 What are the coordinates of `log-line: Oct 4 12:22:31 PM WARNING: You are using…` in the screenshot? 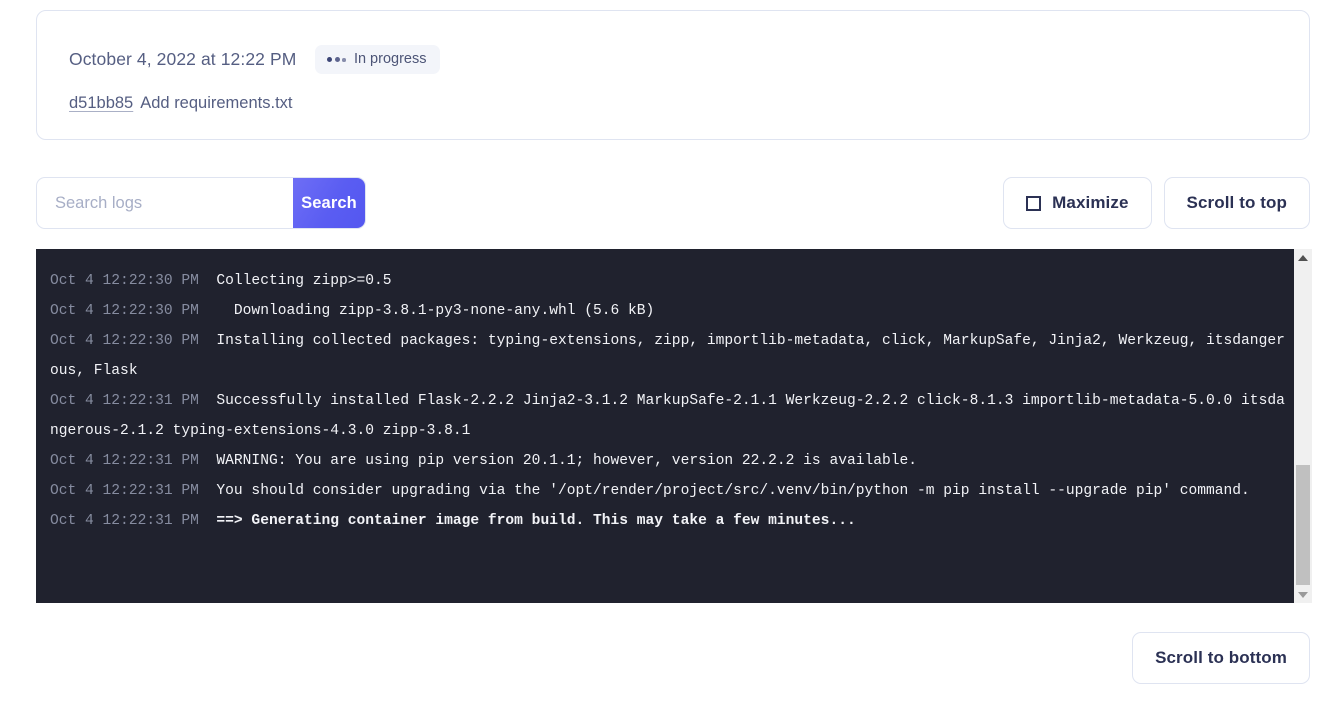 It's located at (668, 461).